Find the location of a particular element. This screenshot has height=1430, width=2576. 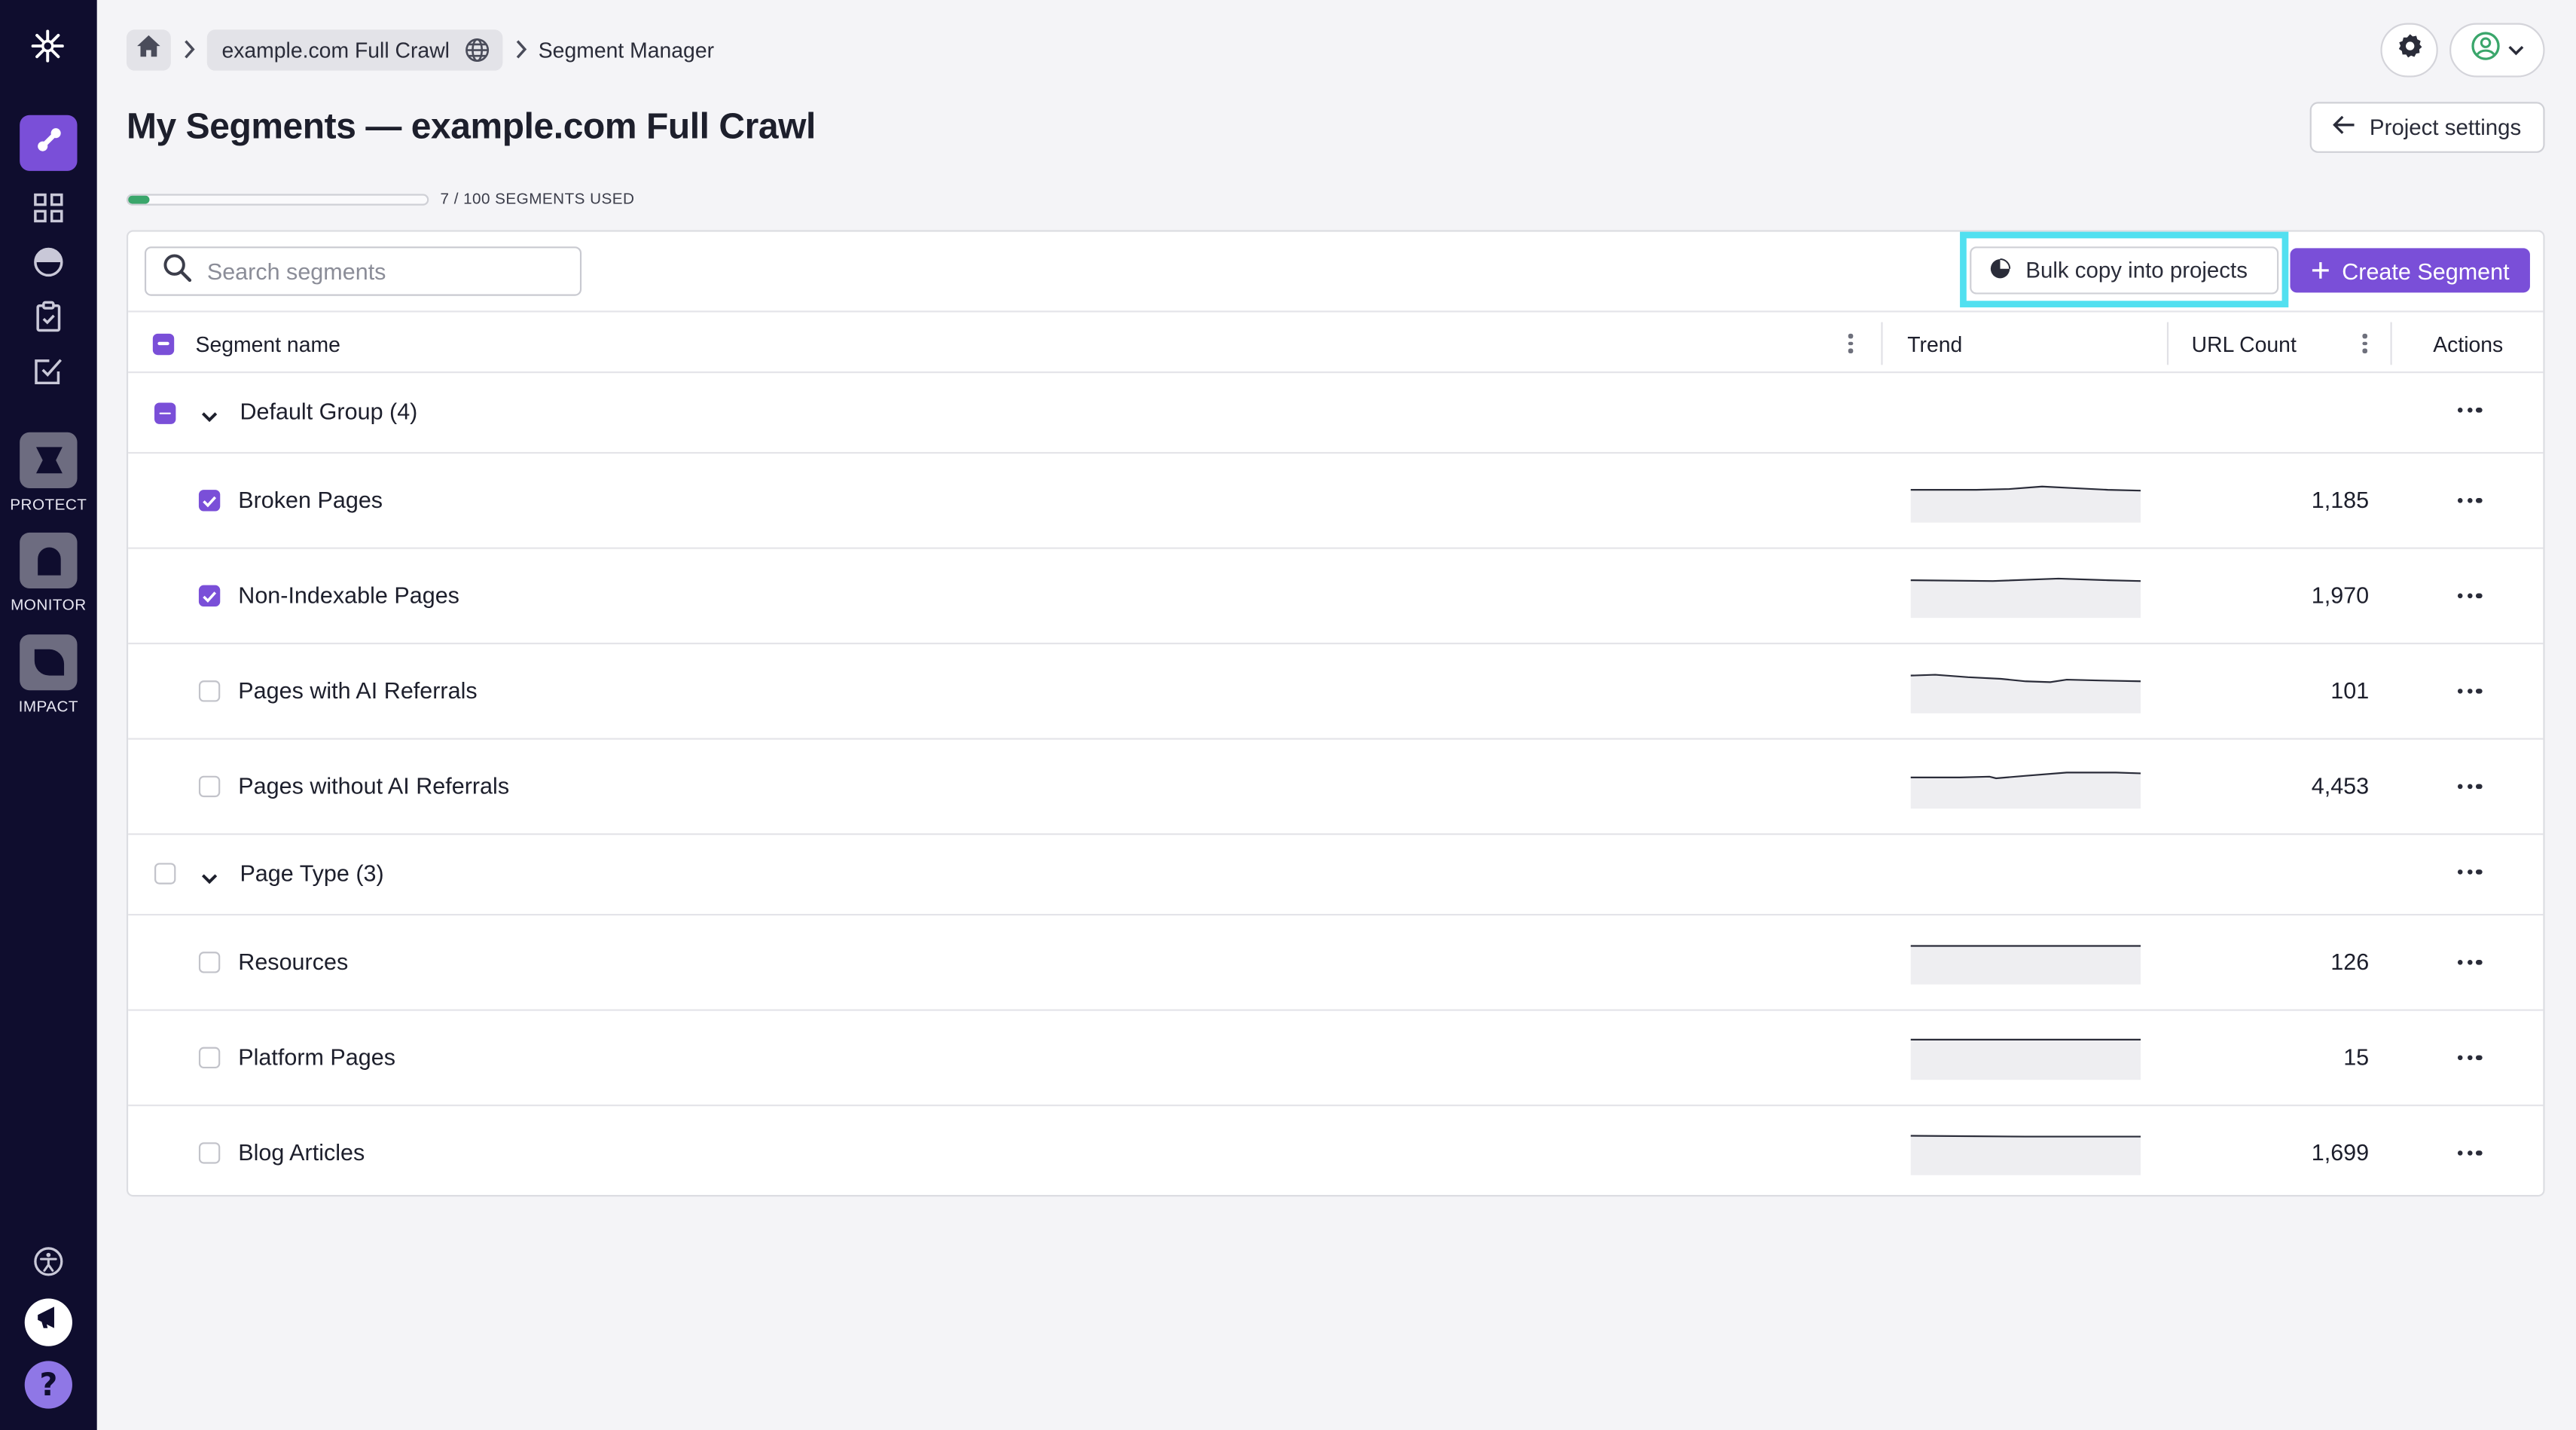

url-count: 1,185 is located at coordinates (2341, 499).